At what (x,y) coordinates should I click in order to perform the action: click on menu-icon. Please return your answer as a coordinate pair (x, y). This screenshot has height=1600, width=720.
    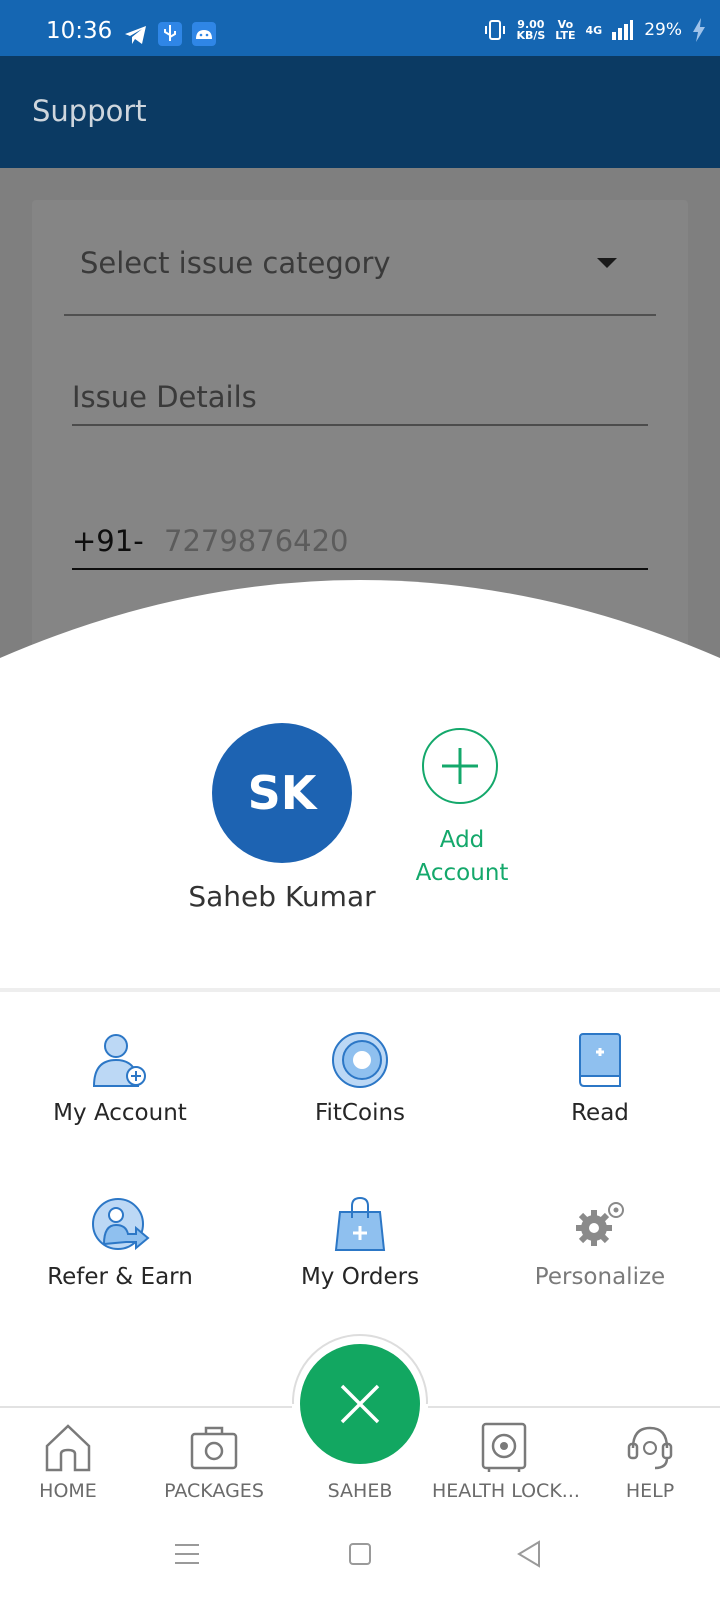
    Looking at the image, I should click on (187, 1554).